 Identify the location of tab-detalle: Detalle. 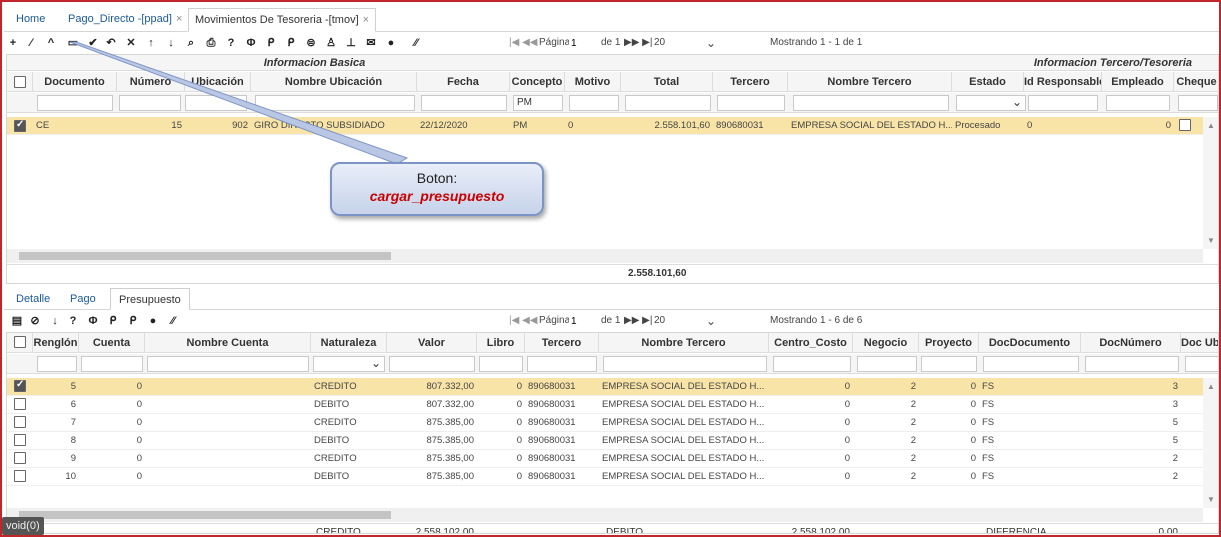
(33, 299).